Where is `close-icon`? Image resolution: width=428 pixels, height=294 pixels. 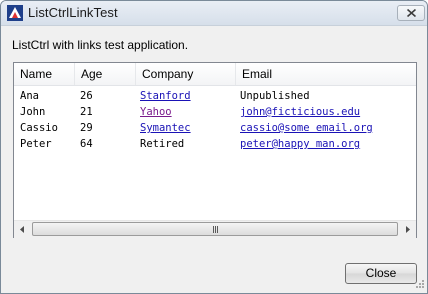
close-icon is located at coordinates (411, 13).